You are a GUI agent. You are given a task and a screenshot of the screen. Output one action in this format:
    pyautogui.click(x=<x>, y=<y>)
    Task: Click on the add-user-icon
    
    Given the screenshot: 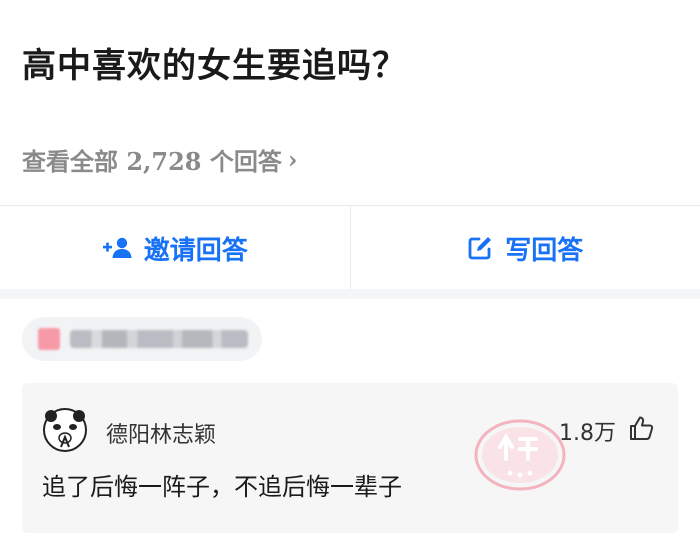 What is the action you would take?
    pyautogui.click(x=117, y=248)
    